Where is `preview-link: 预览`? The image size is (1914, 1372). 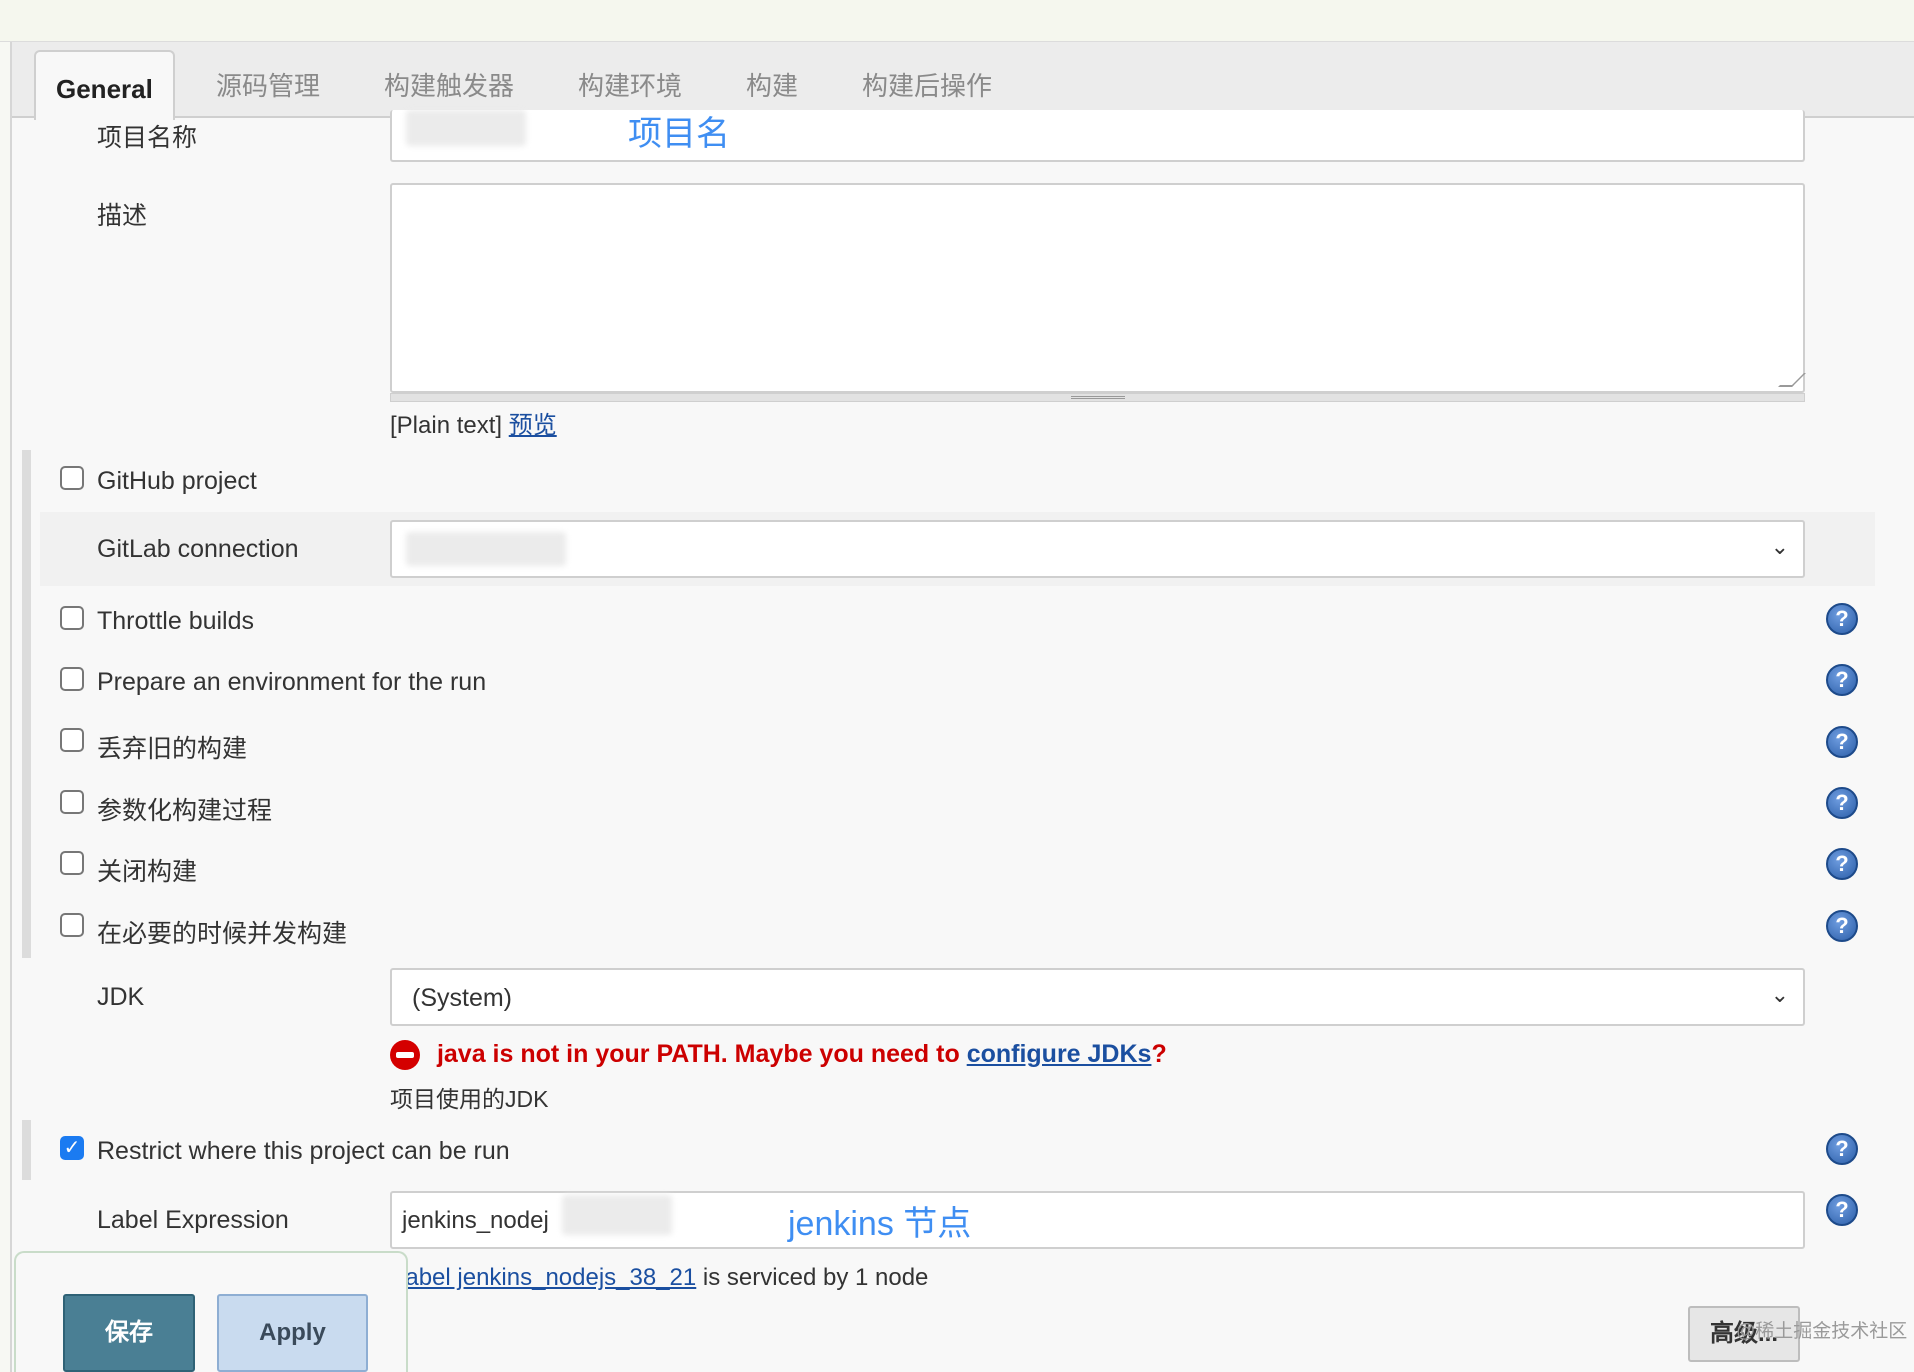
preview-link: 预览 is located at coordinates (533, 425).